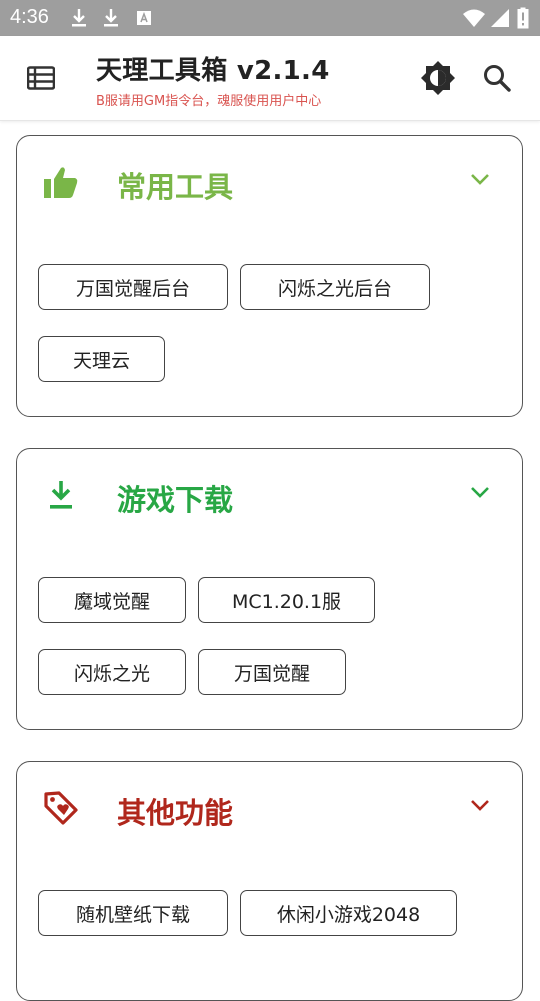 This screenshot has width=540, height=1001. What do you see at coordinates (286, 600) in the screenshot?
I see `button-mc-server: MC1.20.1服` at bounding box center [286, 600].